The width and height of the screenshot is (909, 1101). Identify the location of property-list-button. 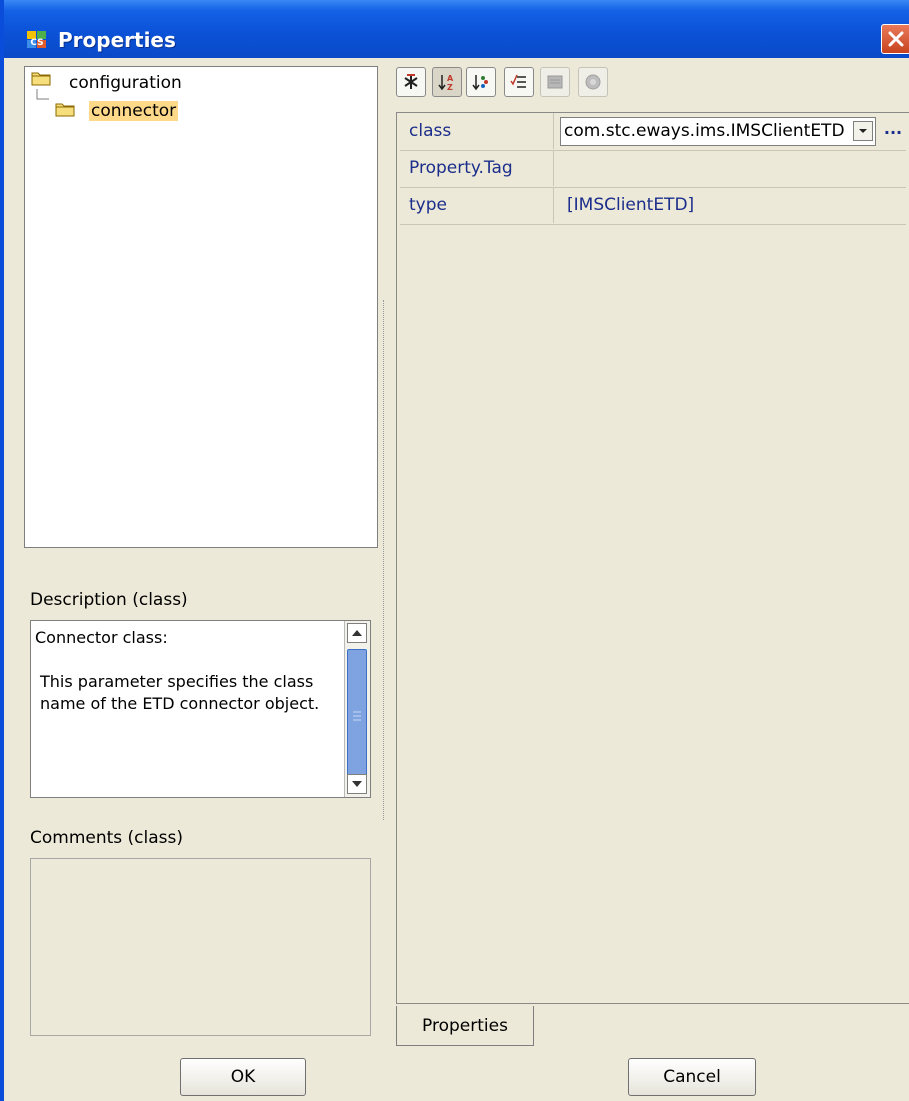
(519, 82).